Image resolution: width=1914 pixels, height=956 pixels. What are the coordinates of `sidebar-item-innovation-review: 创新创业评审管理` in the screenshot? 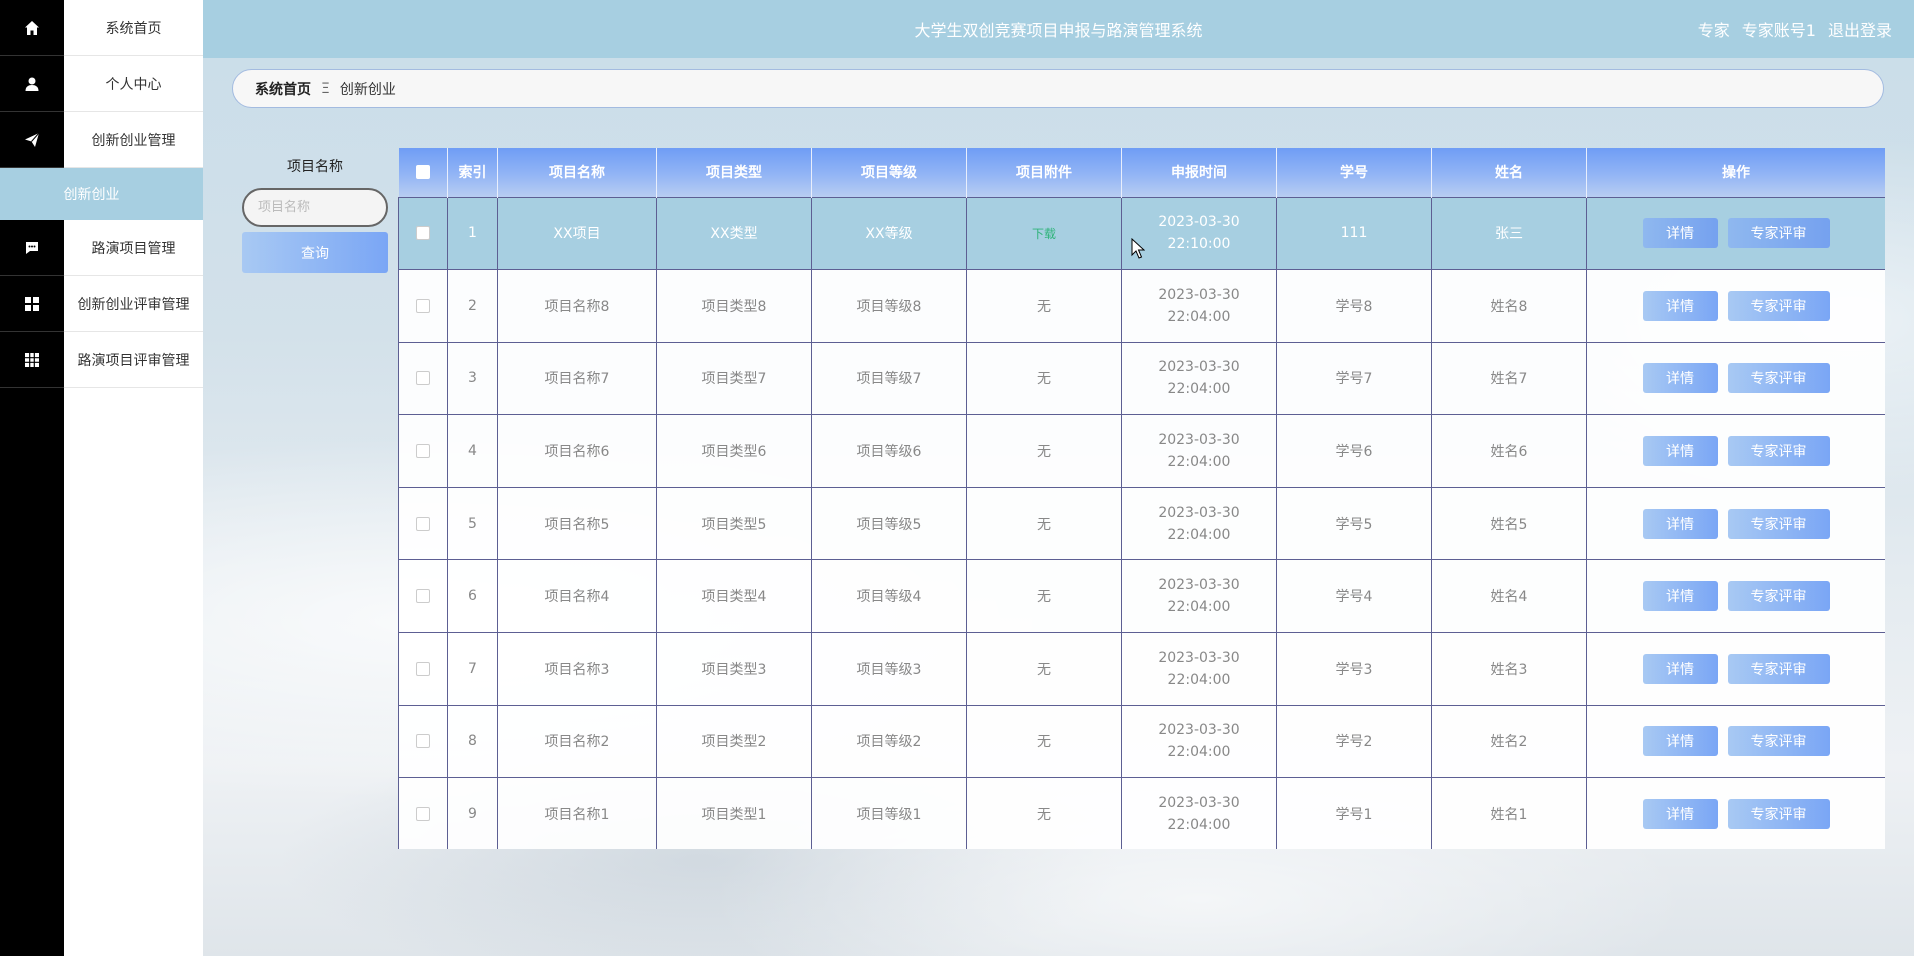 It's located at (101, 304).